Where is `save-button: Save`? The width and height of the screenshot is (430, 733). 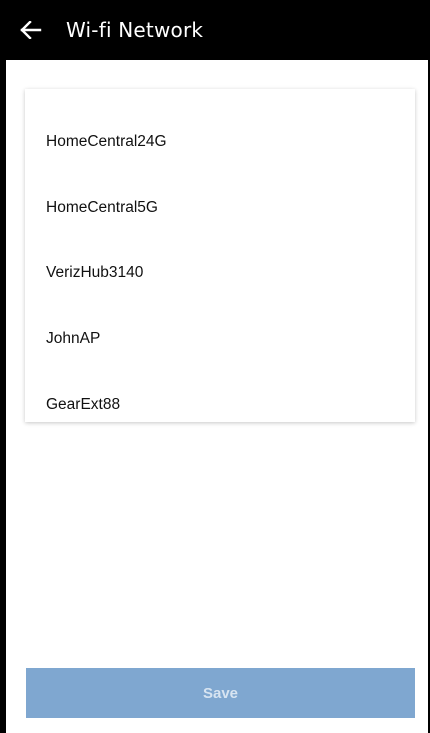
save-button: Save is located at coordinates (220, 693).